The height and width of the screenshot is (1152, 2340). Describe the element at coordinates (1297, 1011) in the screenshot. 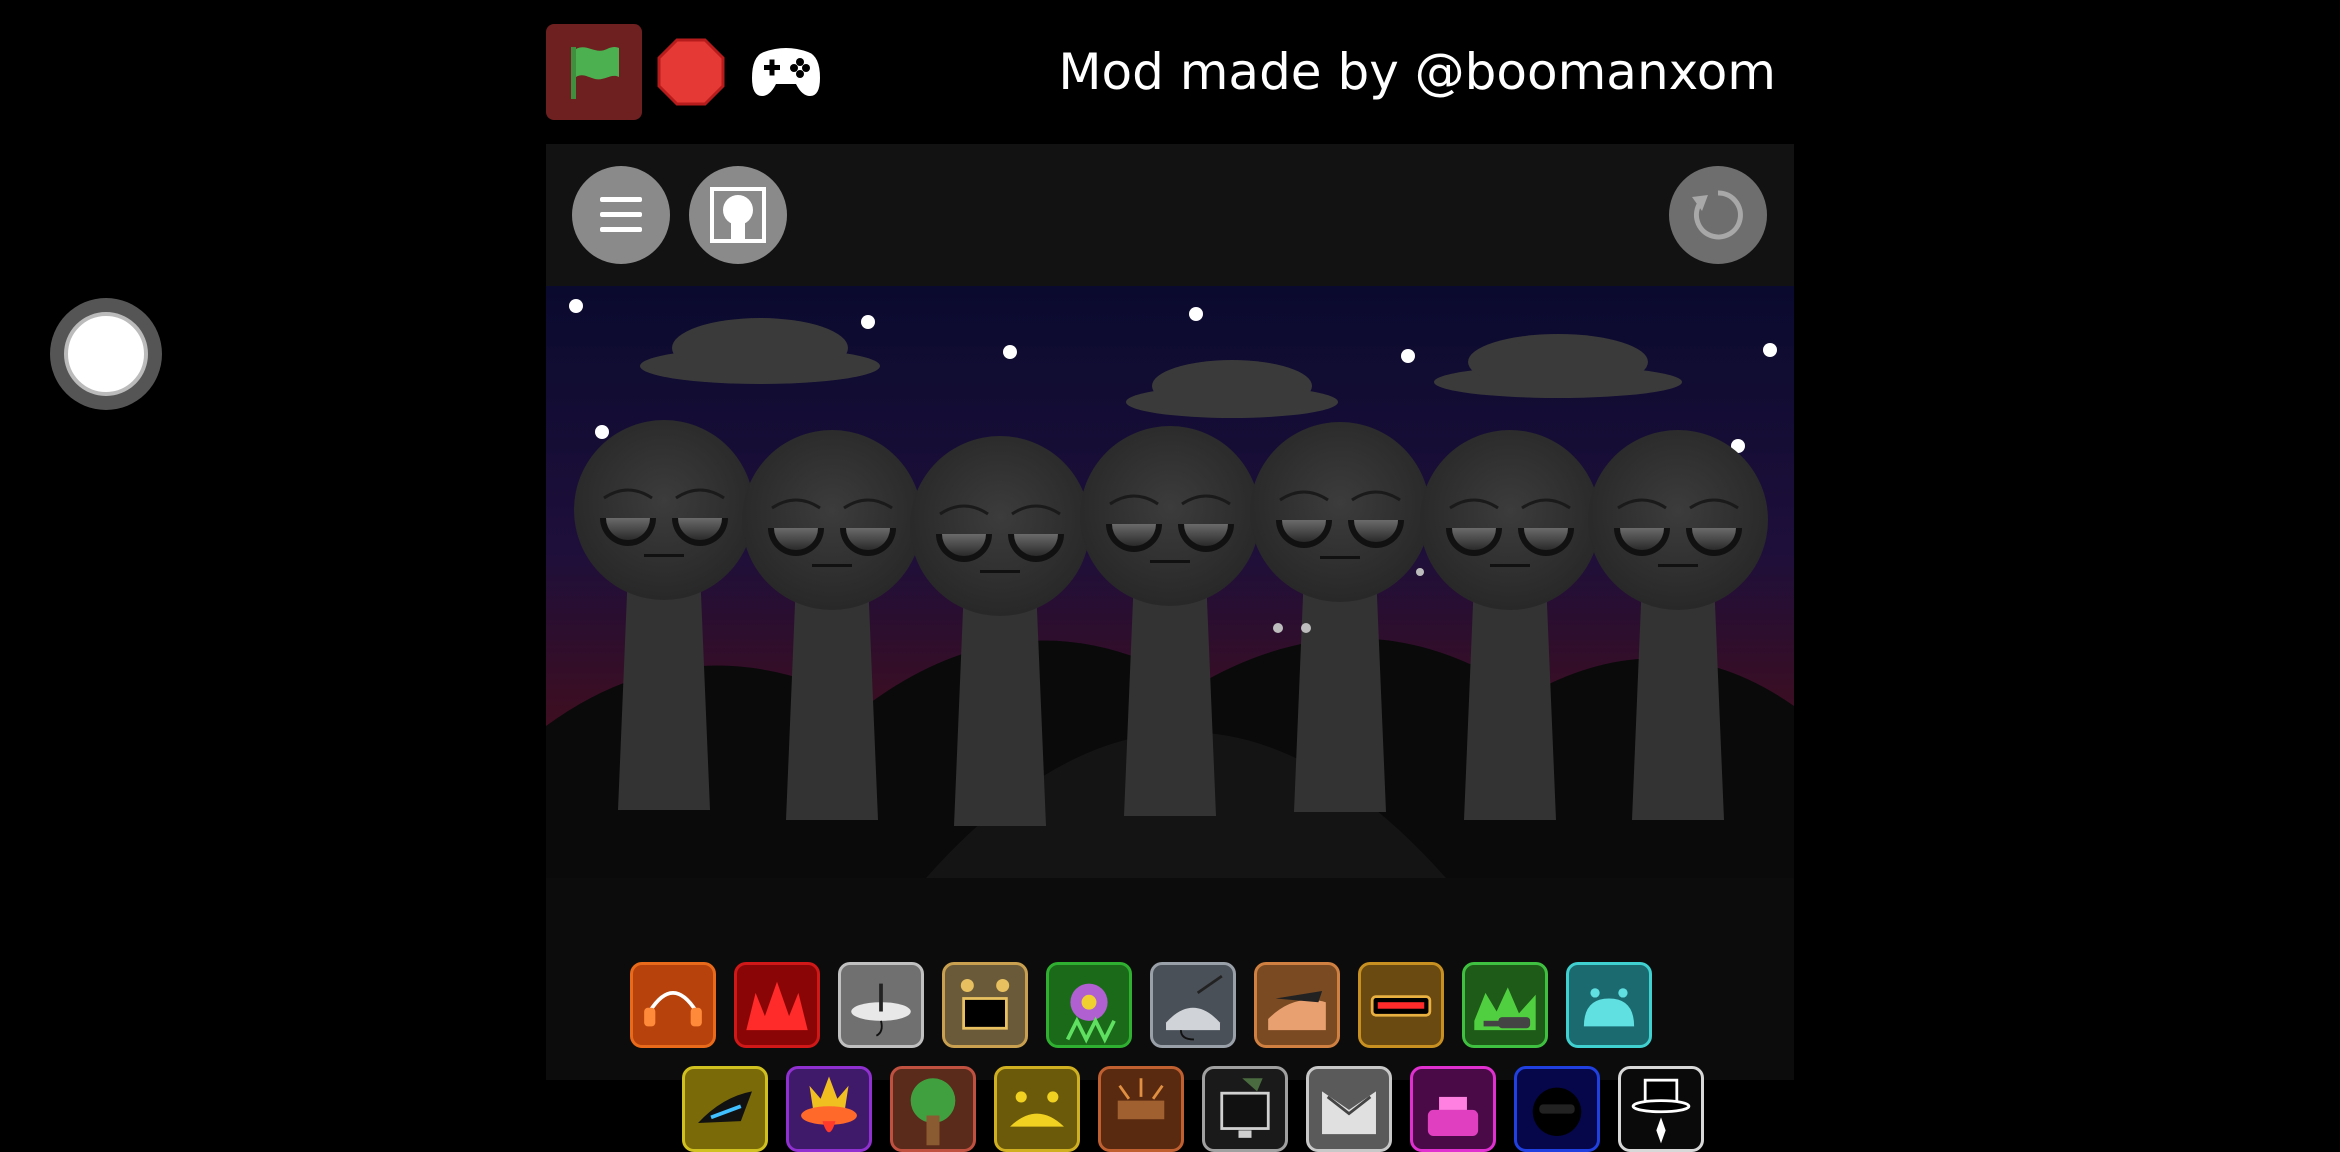

I see `orange-cap-icon` at that location.